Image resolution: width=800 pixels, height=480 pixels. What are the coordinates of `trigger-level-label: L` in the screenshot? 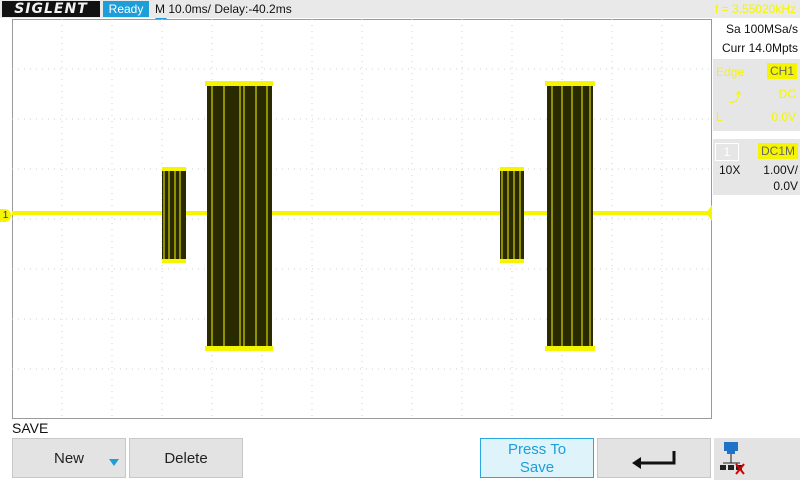 It's located at (719, 117).